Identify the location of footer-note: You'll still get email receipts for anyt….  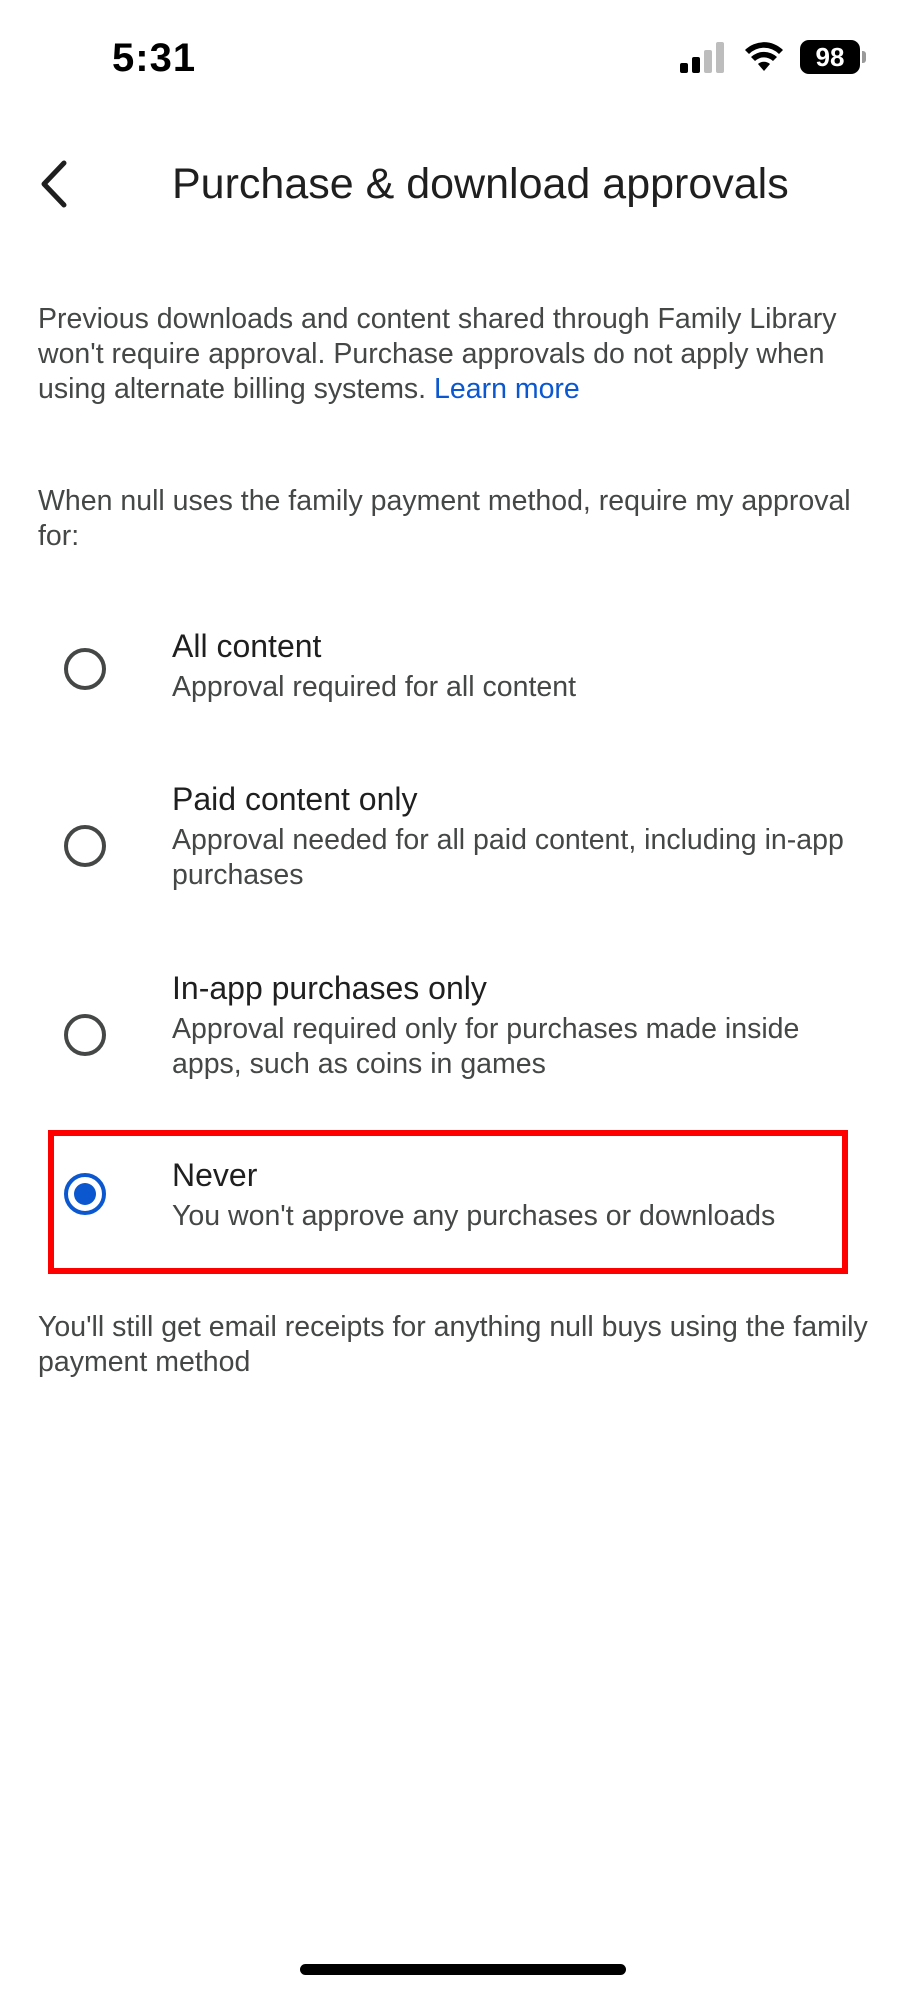
(453, 1344).